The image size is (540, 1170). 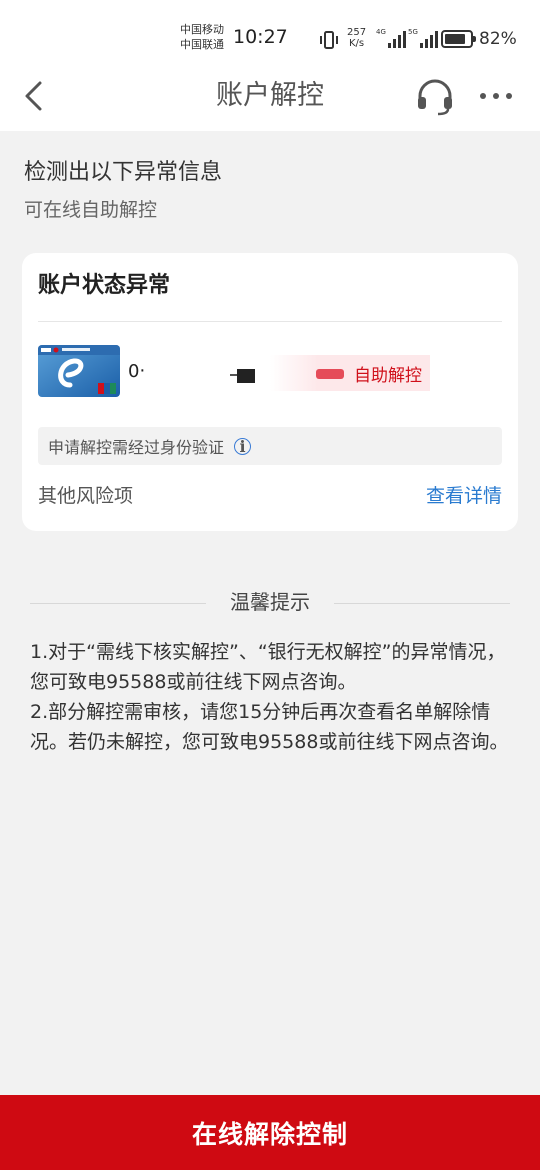 What do you see at coordinates (381, 32) in the screenshot?
I see `signal-1-label: 4G` at bounding box center [381, 32].